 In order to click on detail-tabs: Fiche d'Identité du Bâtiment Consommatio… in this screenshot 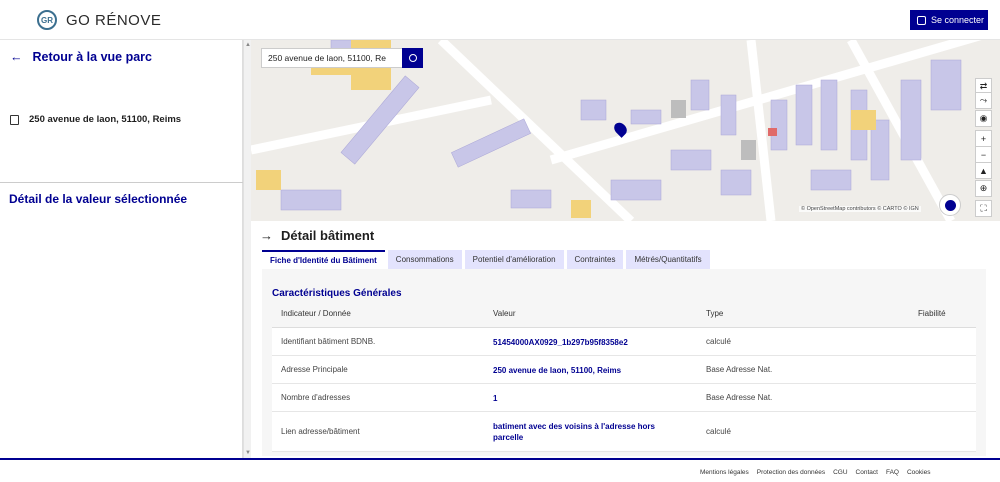, I will do `click(486, 259)`.